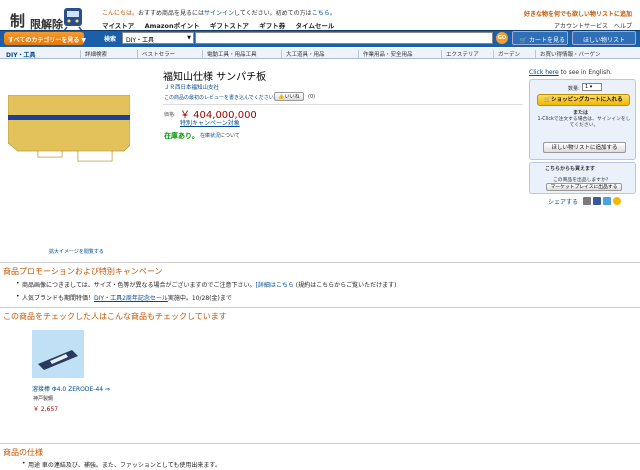  I want to click on promo-line-2: 人気ブランドも期間特価！DIY・工具2周年記念セール実施中。10/28(金)まで, so click(127, 297).